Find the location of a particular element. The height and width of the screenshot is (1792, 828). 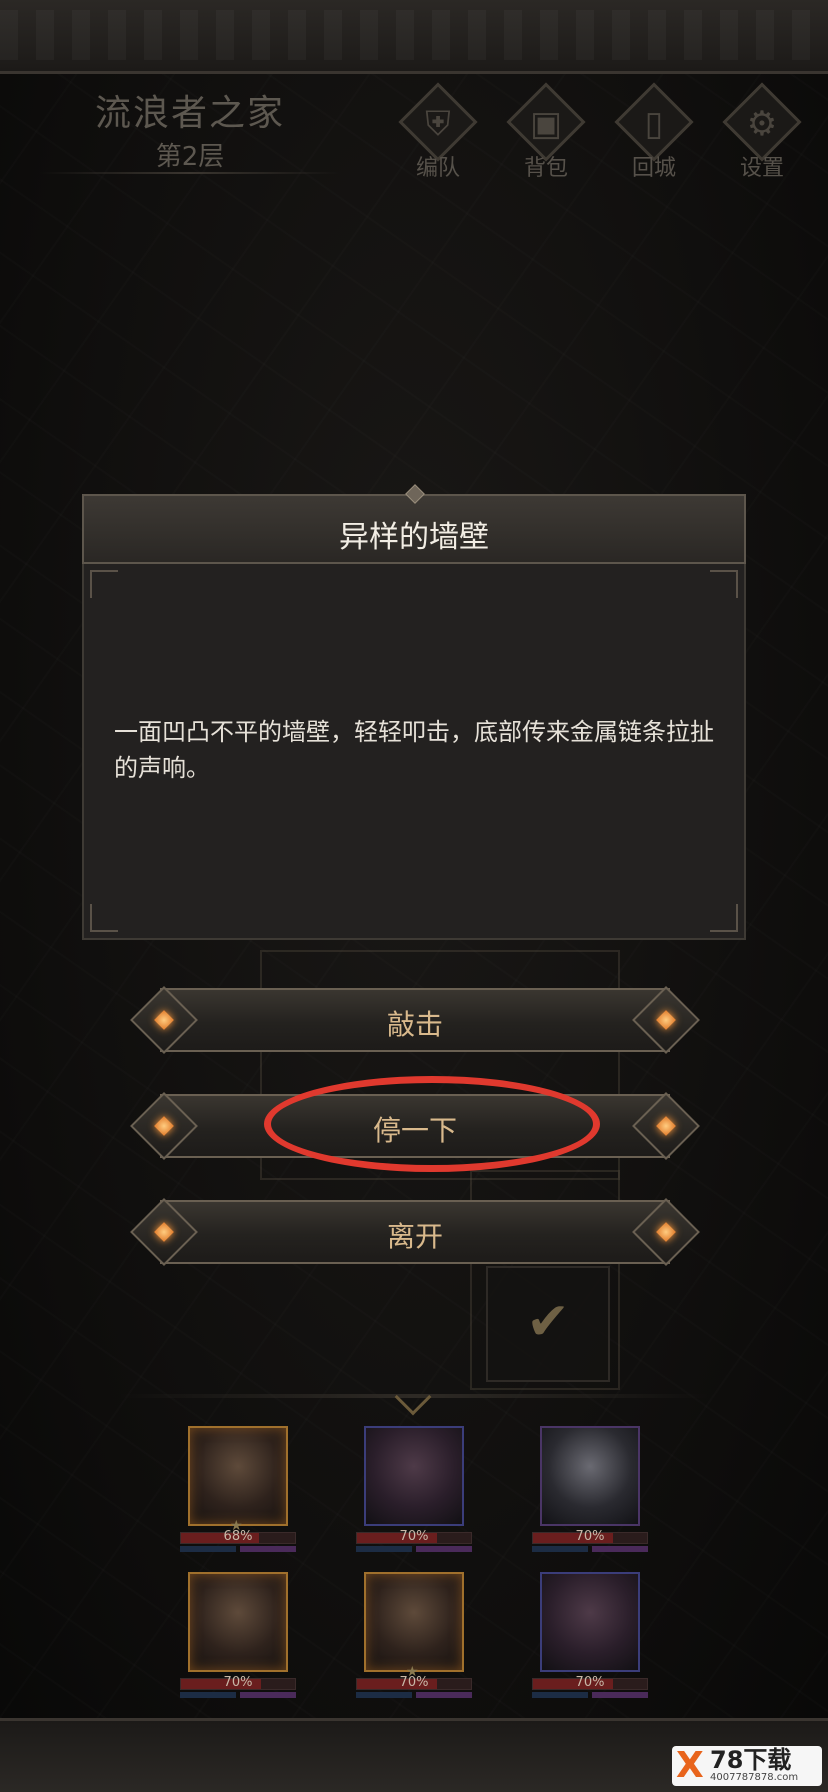

menu-button-return-town: ▯ 回城 is located at coordinates (654, 131).